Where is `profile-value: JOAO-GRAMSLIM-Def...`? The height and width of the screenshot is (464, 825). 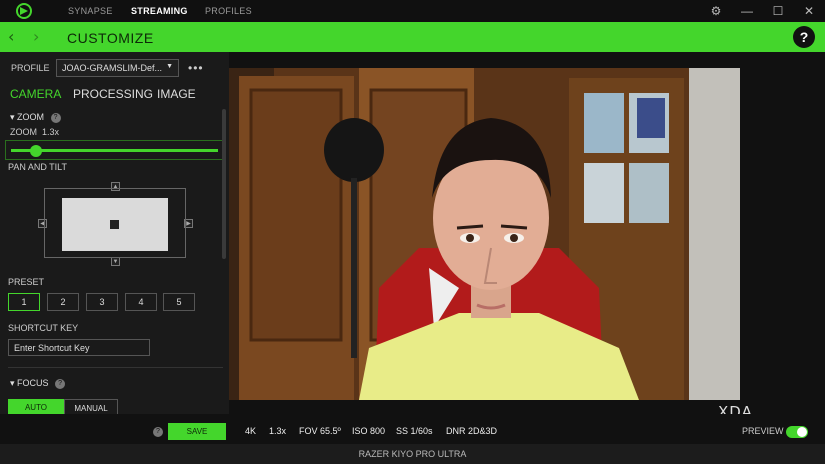 profile-value: JOAO-GRAMSLIM-Def... is located at coordinates (112, 68).